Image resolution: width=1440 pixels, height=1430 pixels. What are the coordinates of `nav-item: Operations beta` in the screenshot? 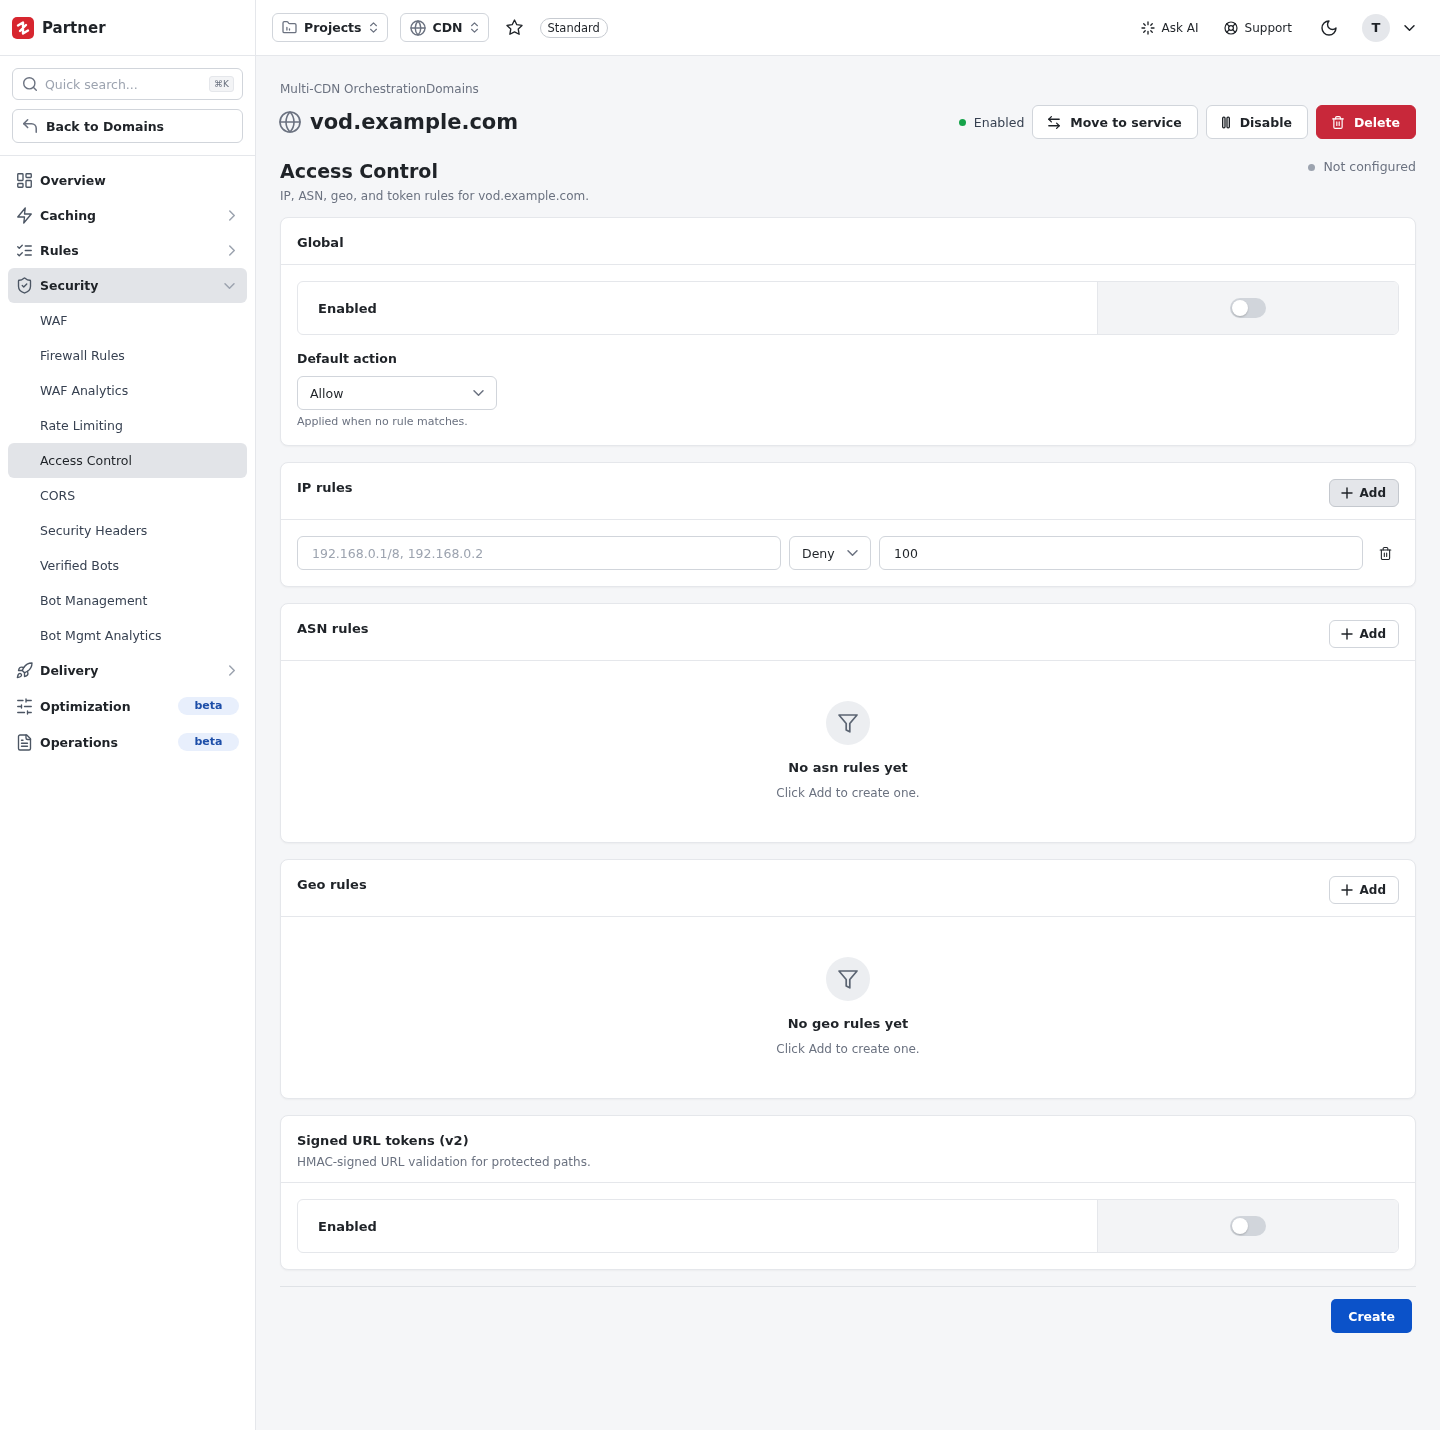 It's located at (127, 742).